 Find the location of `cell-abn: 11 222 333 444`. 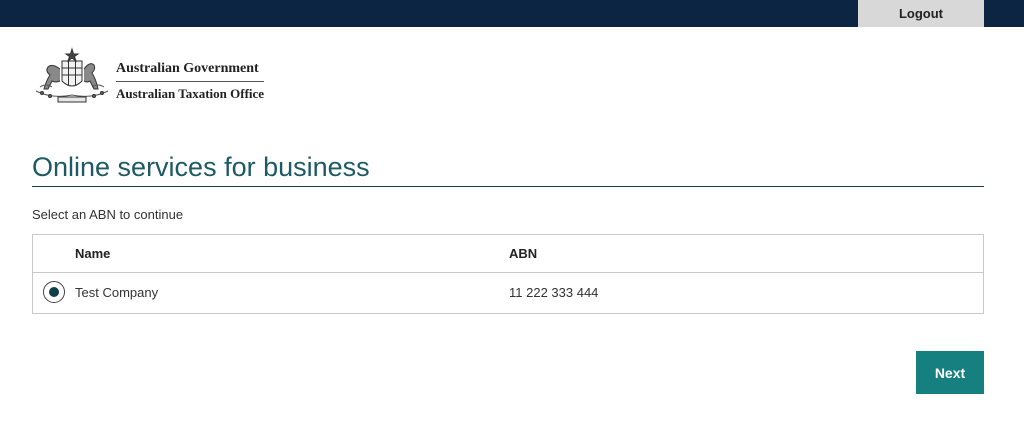

cell-abn: 11 222 333 444 is located at coordinates (554, 292).